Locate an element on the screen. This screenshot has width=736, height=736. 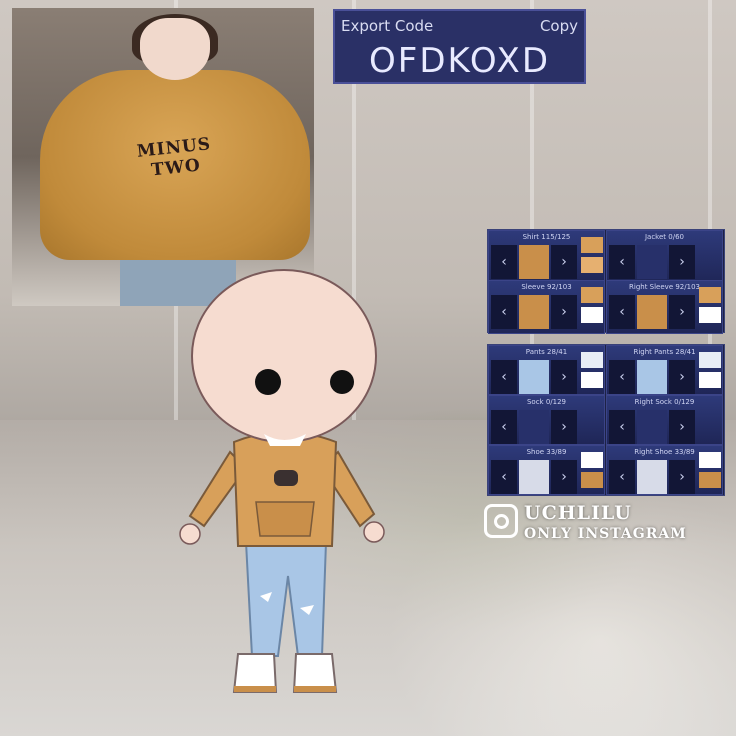
slot-right-shoe: Right Shoe 33/89 ‹ › is located at coordinates (664, 470).